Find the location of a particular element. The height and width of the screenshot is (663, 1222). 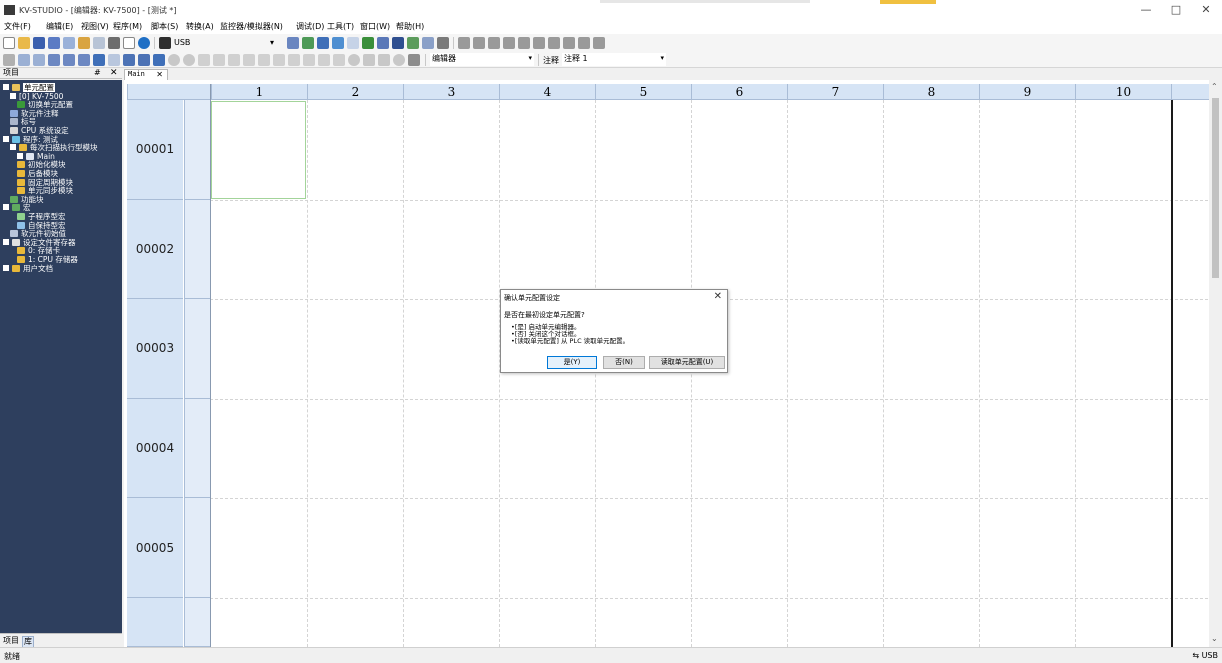

dialog-close-icon: ✕ is located at coordinates (718, 296).